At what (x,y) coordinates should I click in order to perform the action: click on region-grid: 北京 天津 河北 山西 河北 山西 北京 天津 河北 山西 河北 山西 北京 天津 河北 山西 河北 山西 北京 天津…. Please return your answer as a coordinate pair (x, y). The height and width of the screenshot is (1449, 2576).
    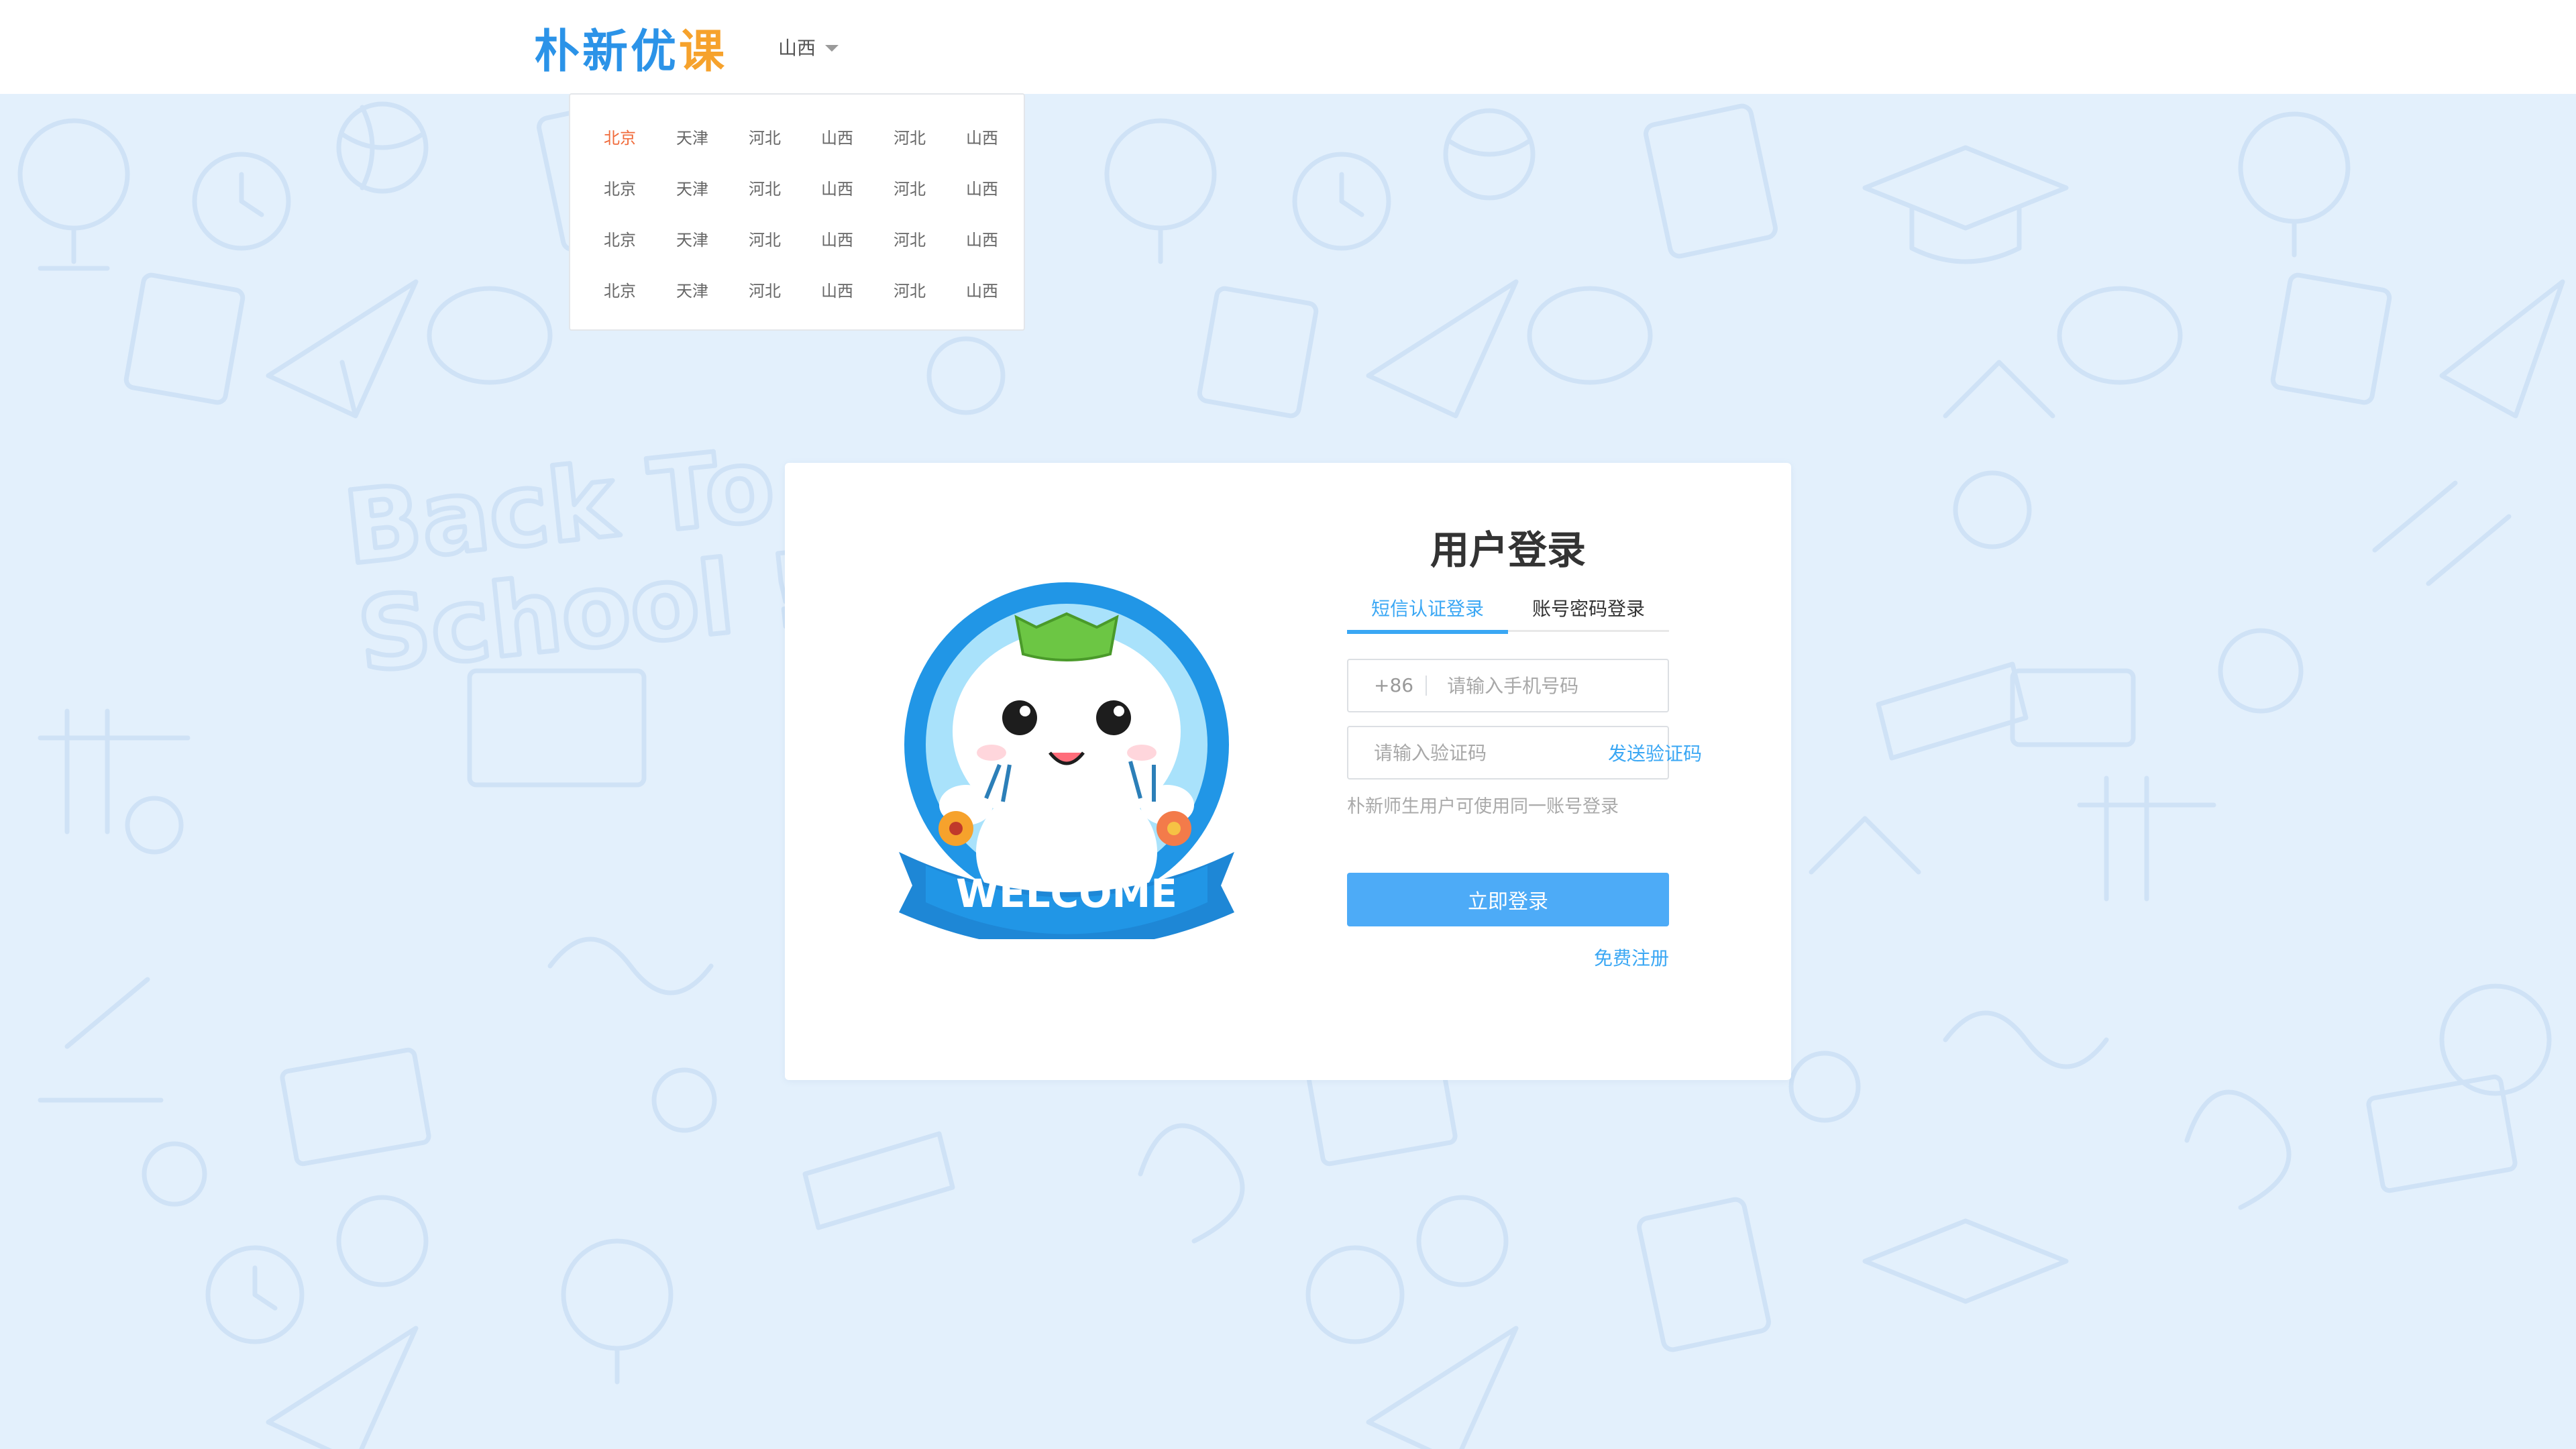
    Looking at the image, I should click on (797, 213).